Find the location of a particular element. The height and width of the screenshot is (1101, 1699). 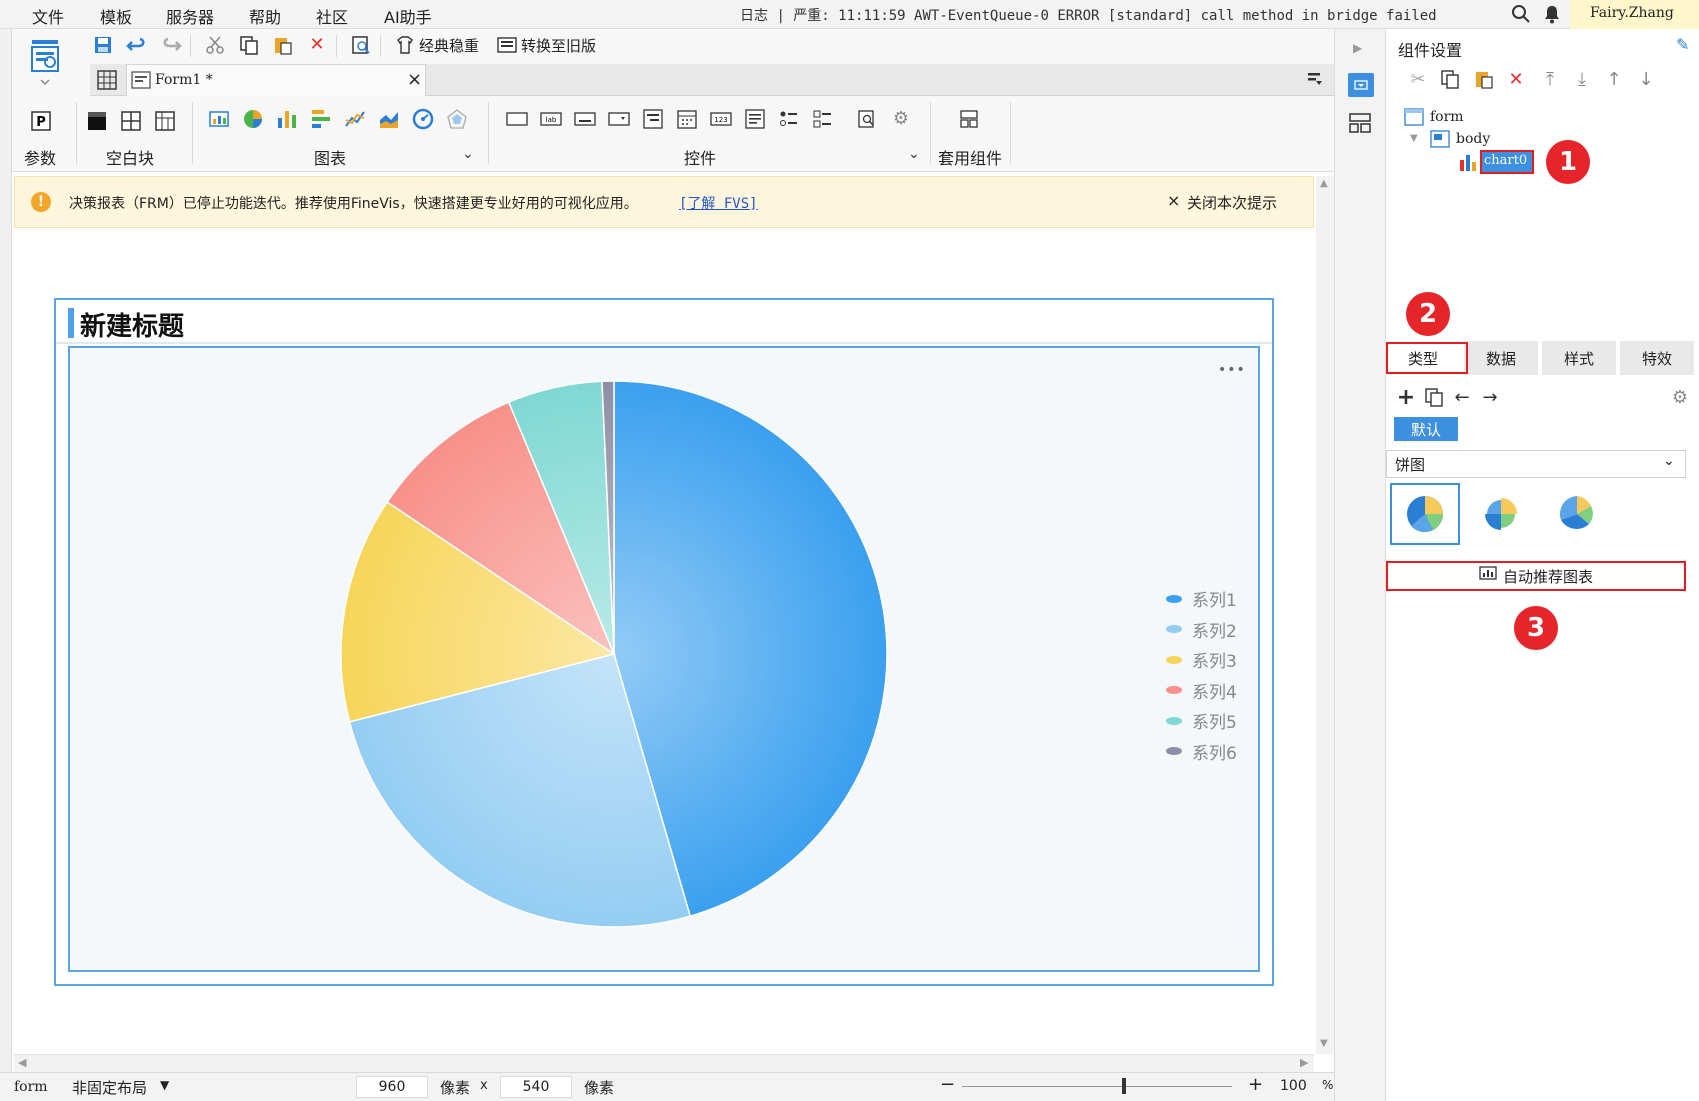

suite-component-icon is located at coordinates (969, 119).